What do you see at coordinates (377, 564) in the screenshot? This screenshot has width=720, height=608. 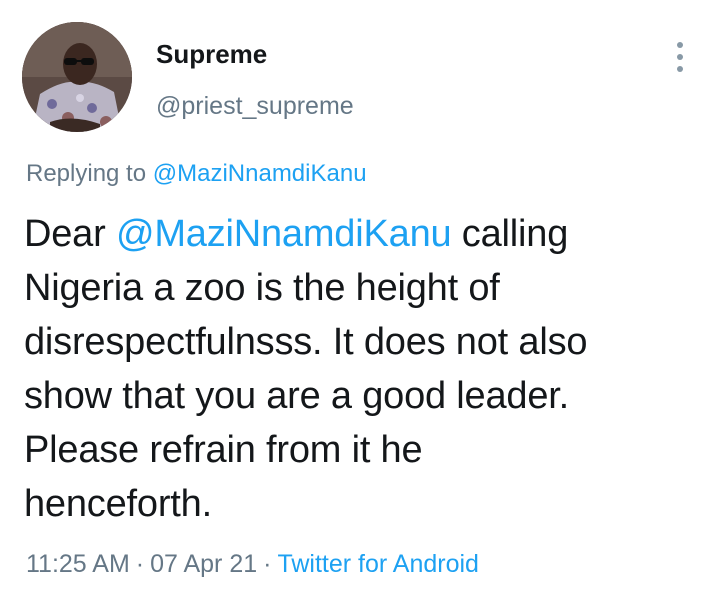 I see `tweet-source-link: Twitter for Android` at bounding box center [377, 564].